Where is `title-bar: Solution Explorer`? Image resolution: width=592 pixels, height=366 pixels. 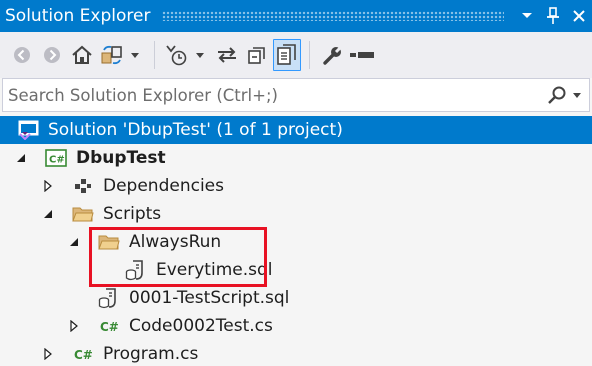 title-bar: Solution Explorer is located at coordinates (296, 16).